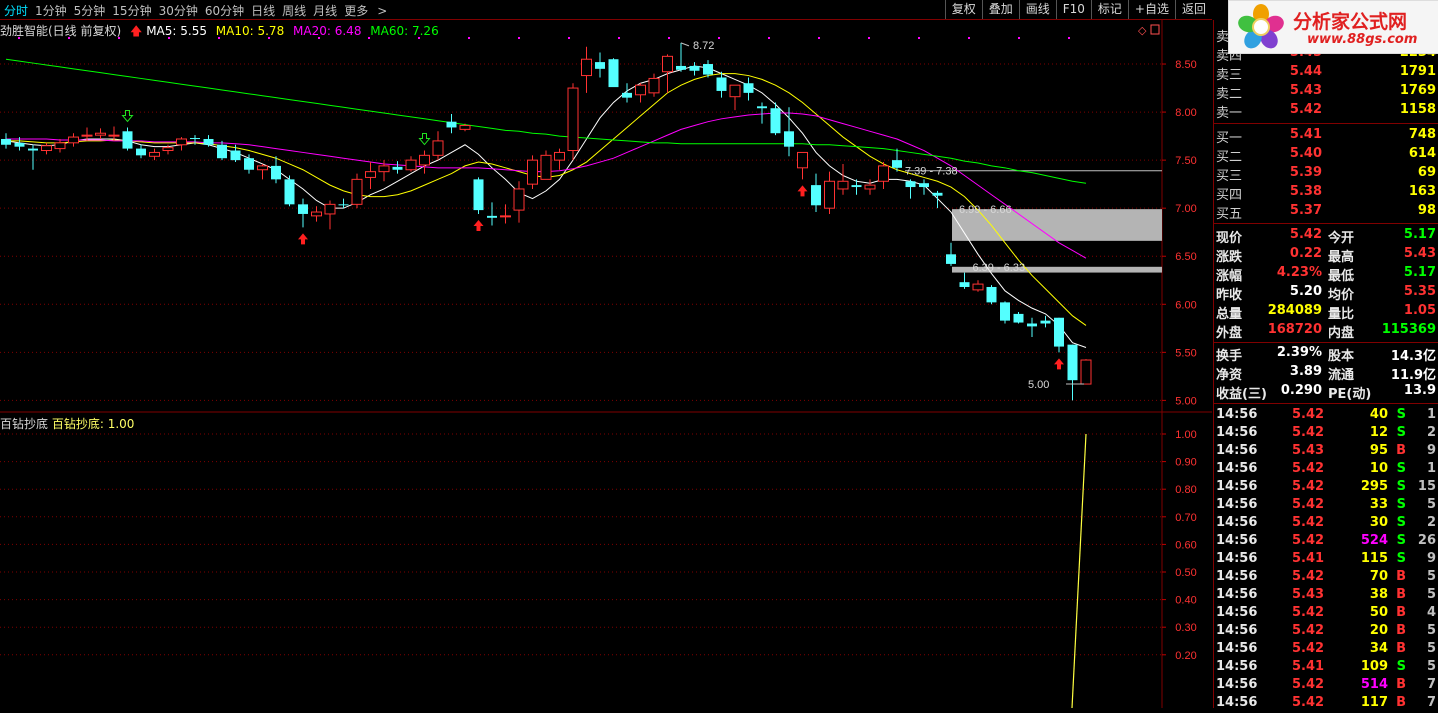  I want to click on flower-logo-icon, so click(1261, 26).